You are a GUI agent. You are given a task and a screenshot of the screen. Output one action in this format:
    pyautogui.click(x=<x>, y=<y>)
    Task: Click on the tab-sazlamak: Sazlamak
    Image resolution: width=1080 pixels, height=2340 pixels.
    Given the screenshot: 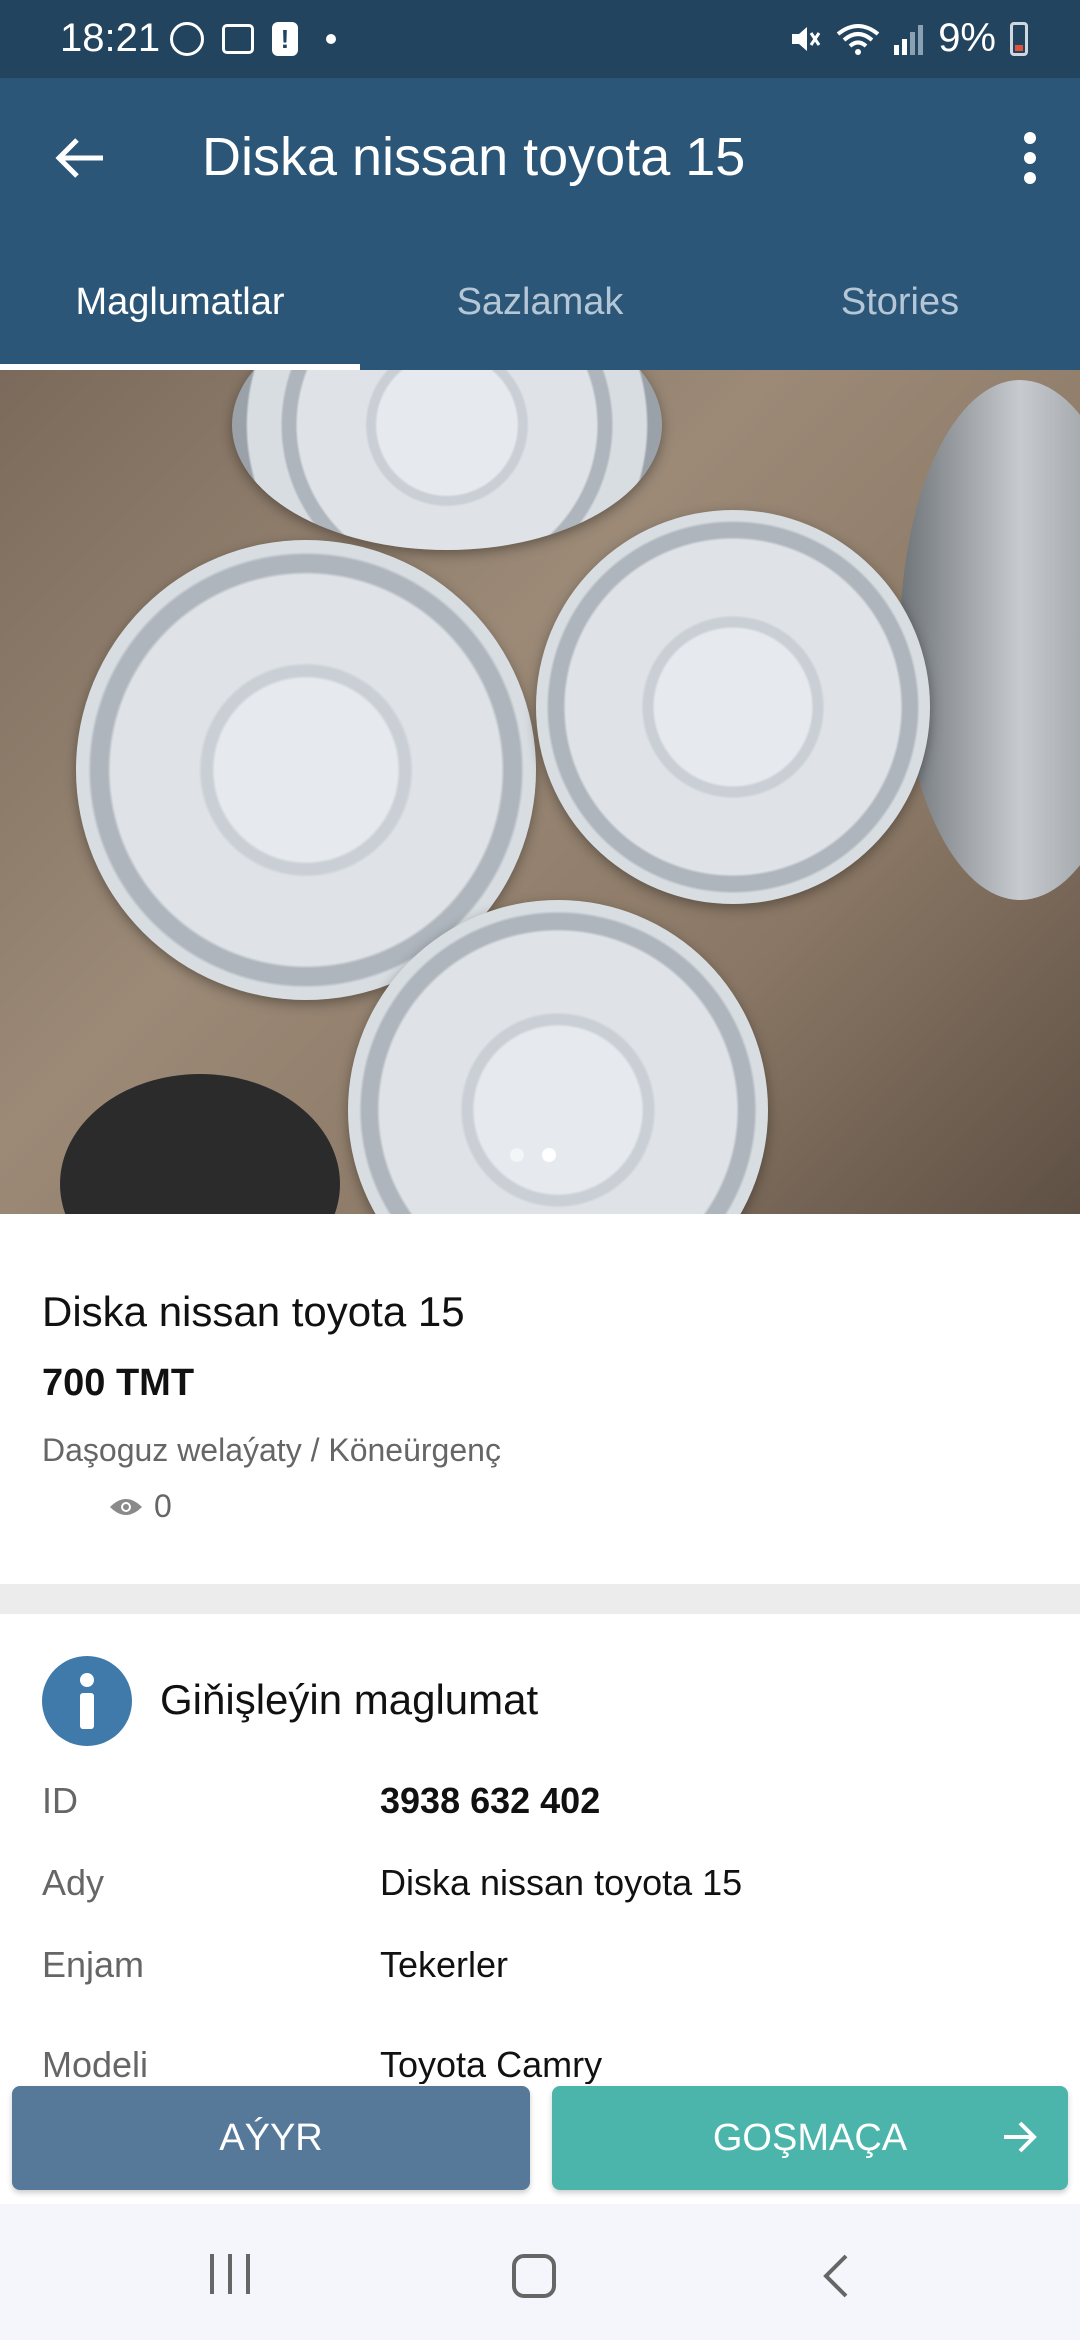 What is the action you would take?
    pyautogui.click(x=540, y=302)
    